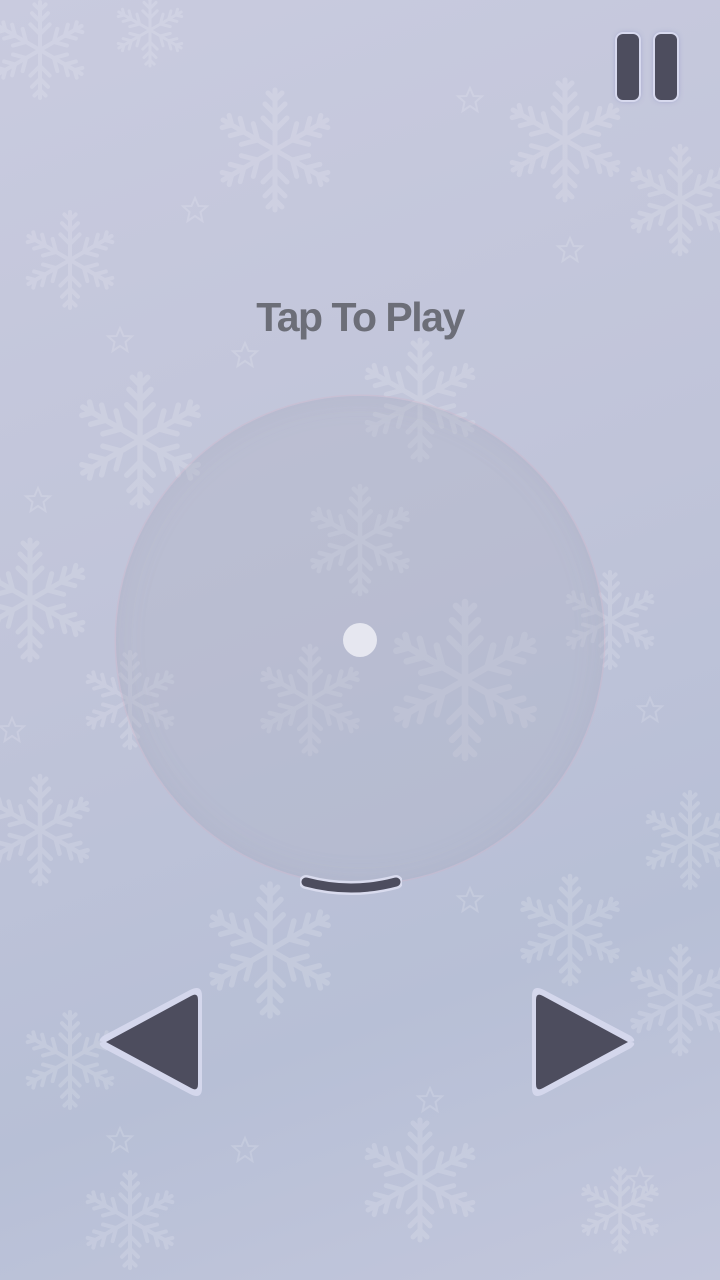 Image resolution: width=720 pixels, height=1280 pixels. I want to click on move-left-button, so click(157, 1043).